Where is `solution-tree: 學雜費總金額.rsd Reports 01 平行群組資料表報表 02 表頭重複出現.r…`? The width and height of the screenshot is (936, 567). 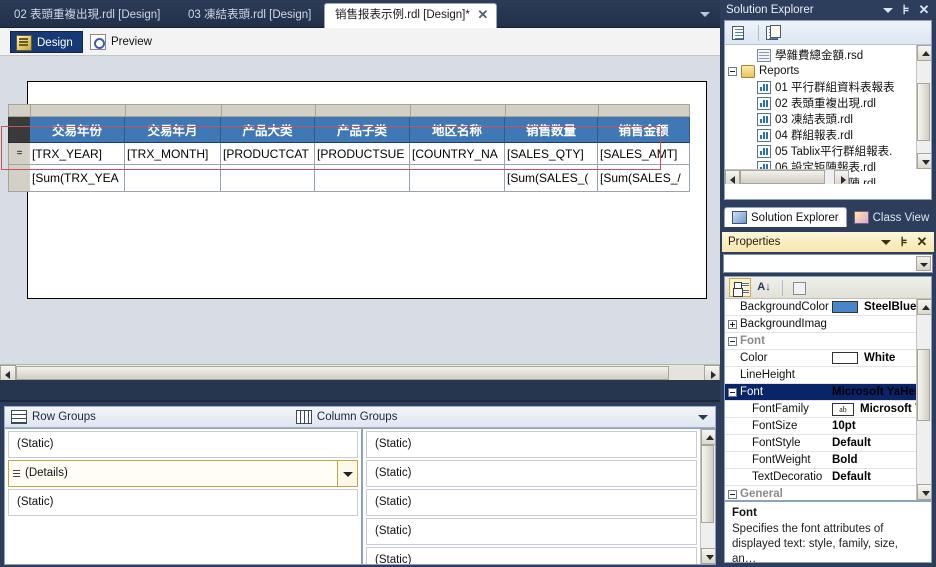 solution-tree: 學雜費總金額.rsd Reports 01 平行群組資料表報表 02 表頭重複出現.r… is located at coordinates (828, 114).